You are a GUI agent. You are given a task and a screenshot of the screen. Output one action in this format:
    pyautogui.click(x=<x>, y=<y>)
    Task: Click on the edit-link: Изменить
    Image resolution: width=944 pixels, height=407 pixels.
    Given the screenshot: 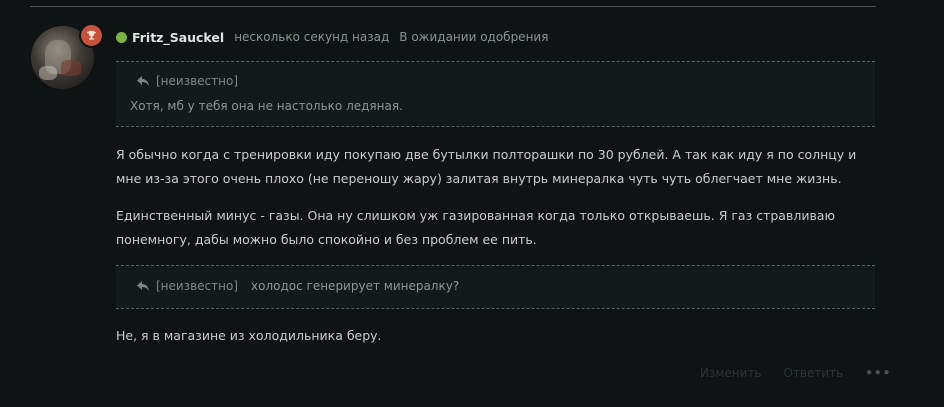 What is the action you would take?
    pyautogui.click(x=731, y=373)
    